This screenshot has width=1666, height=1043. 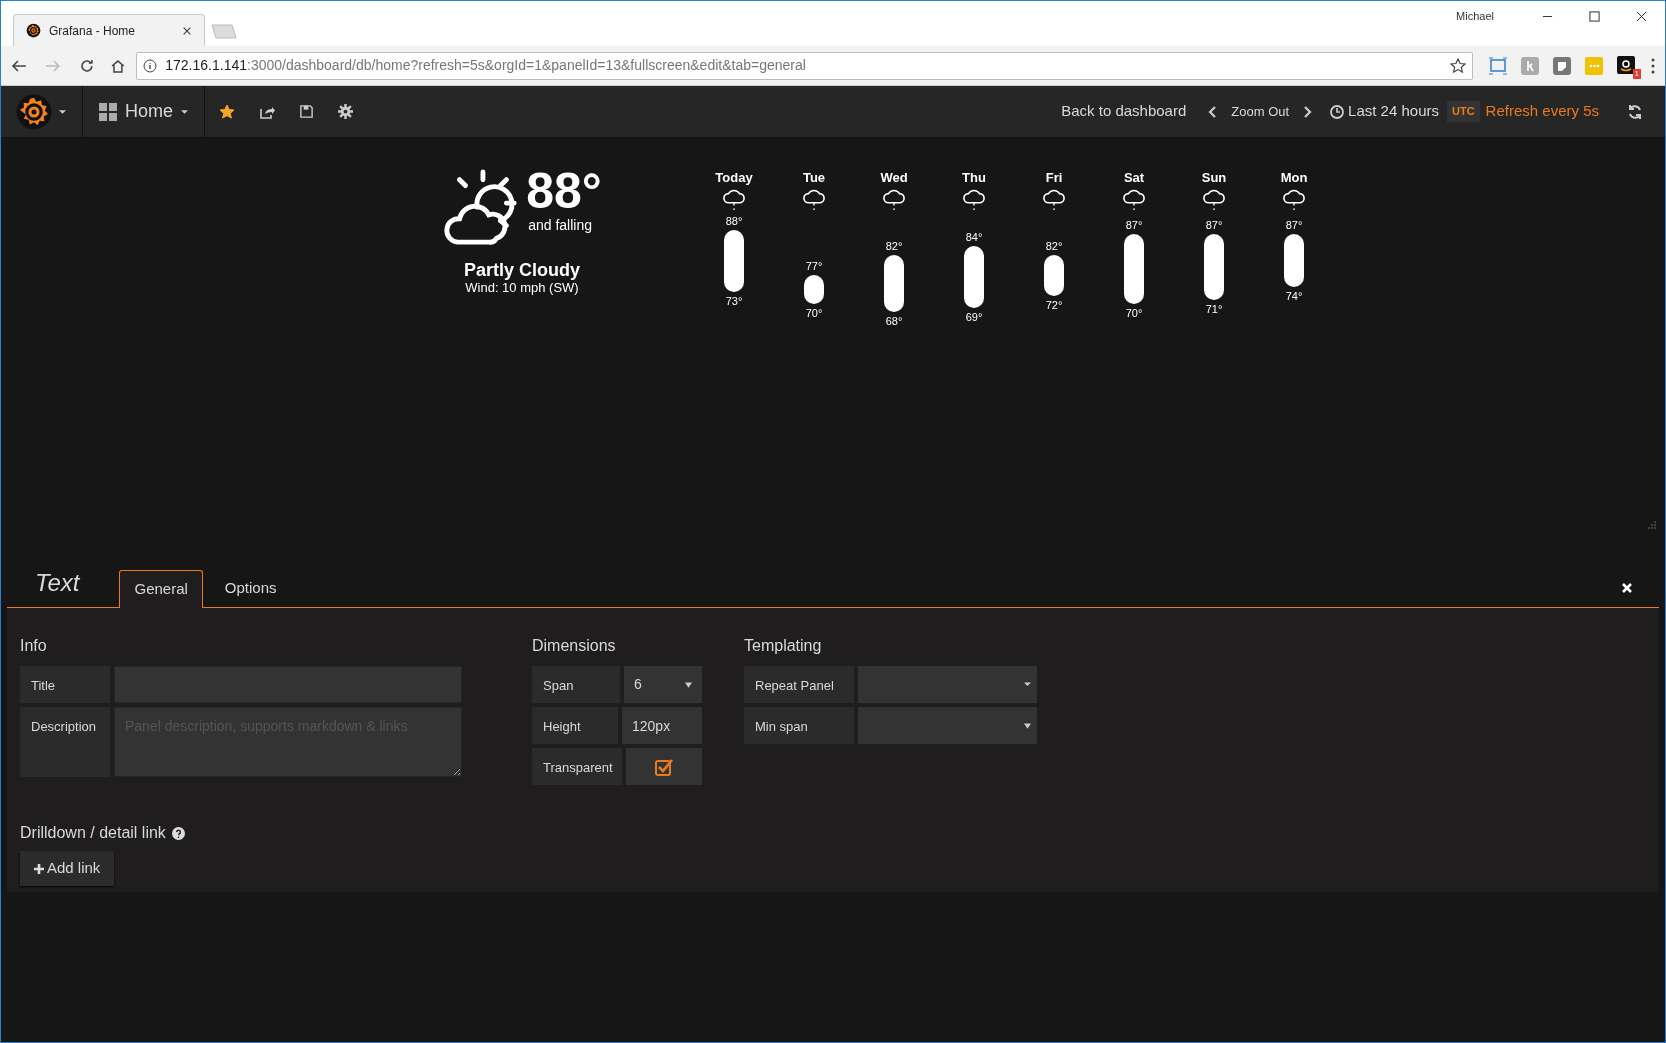 I want to click on field-label: Description, so click(x=65, y=742).